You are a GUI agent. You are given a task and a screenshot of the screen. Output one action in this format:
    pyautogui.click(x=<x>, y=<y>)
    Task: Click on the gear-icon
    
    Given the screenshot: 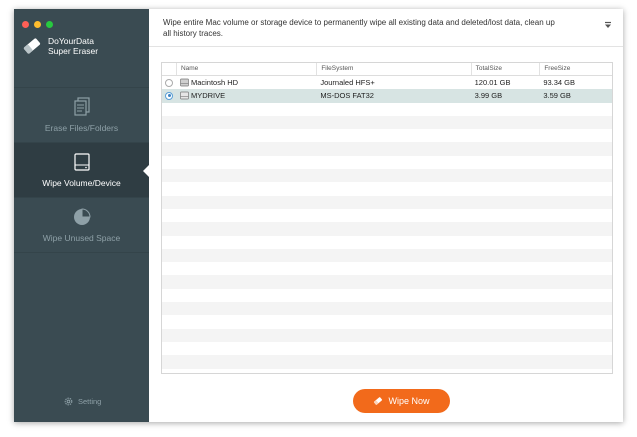 What is the action you would take?
    pyautogui.click(x=68, y=401)
    